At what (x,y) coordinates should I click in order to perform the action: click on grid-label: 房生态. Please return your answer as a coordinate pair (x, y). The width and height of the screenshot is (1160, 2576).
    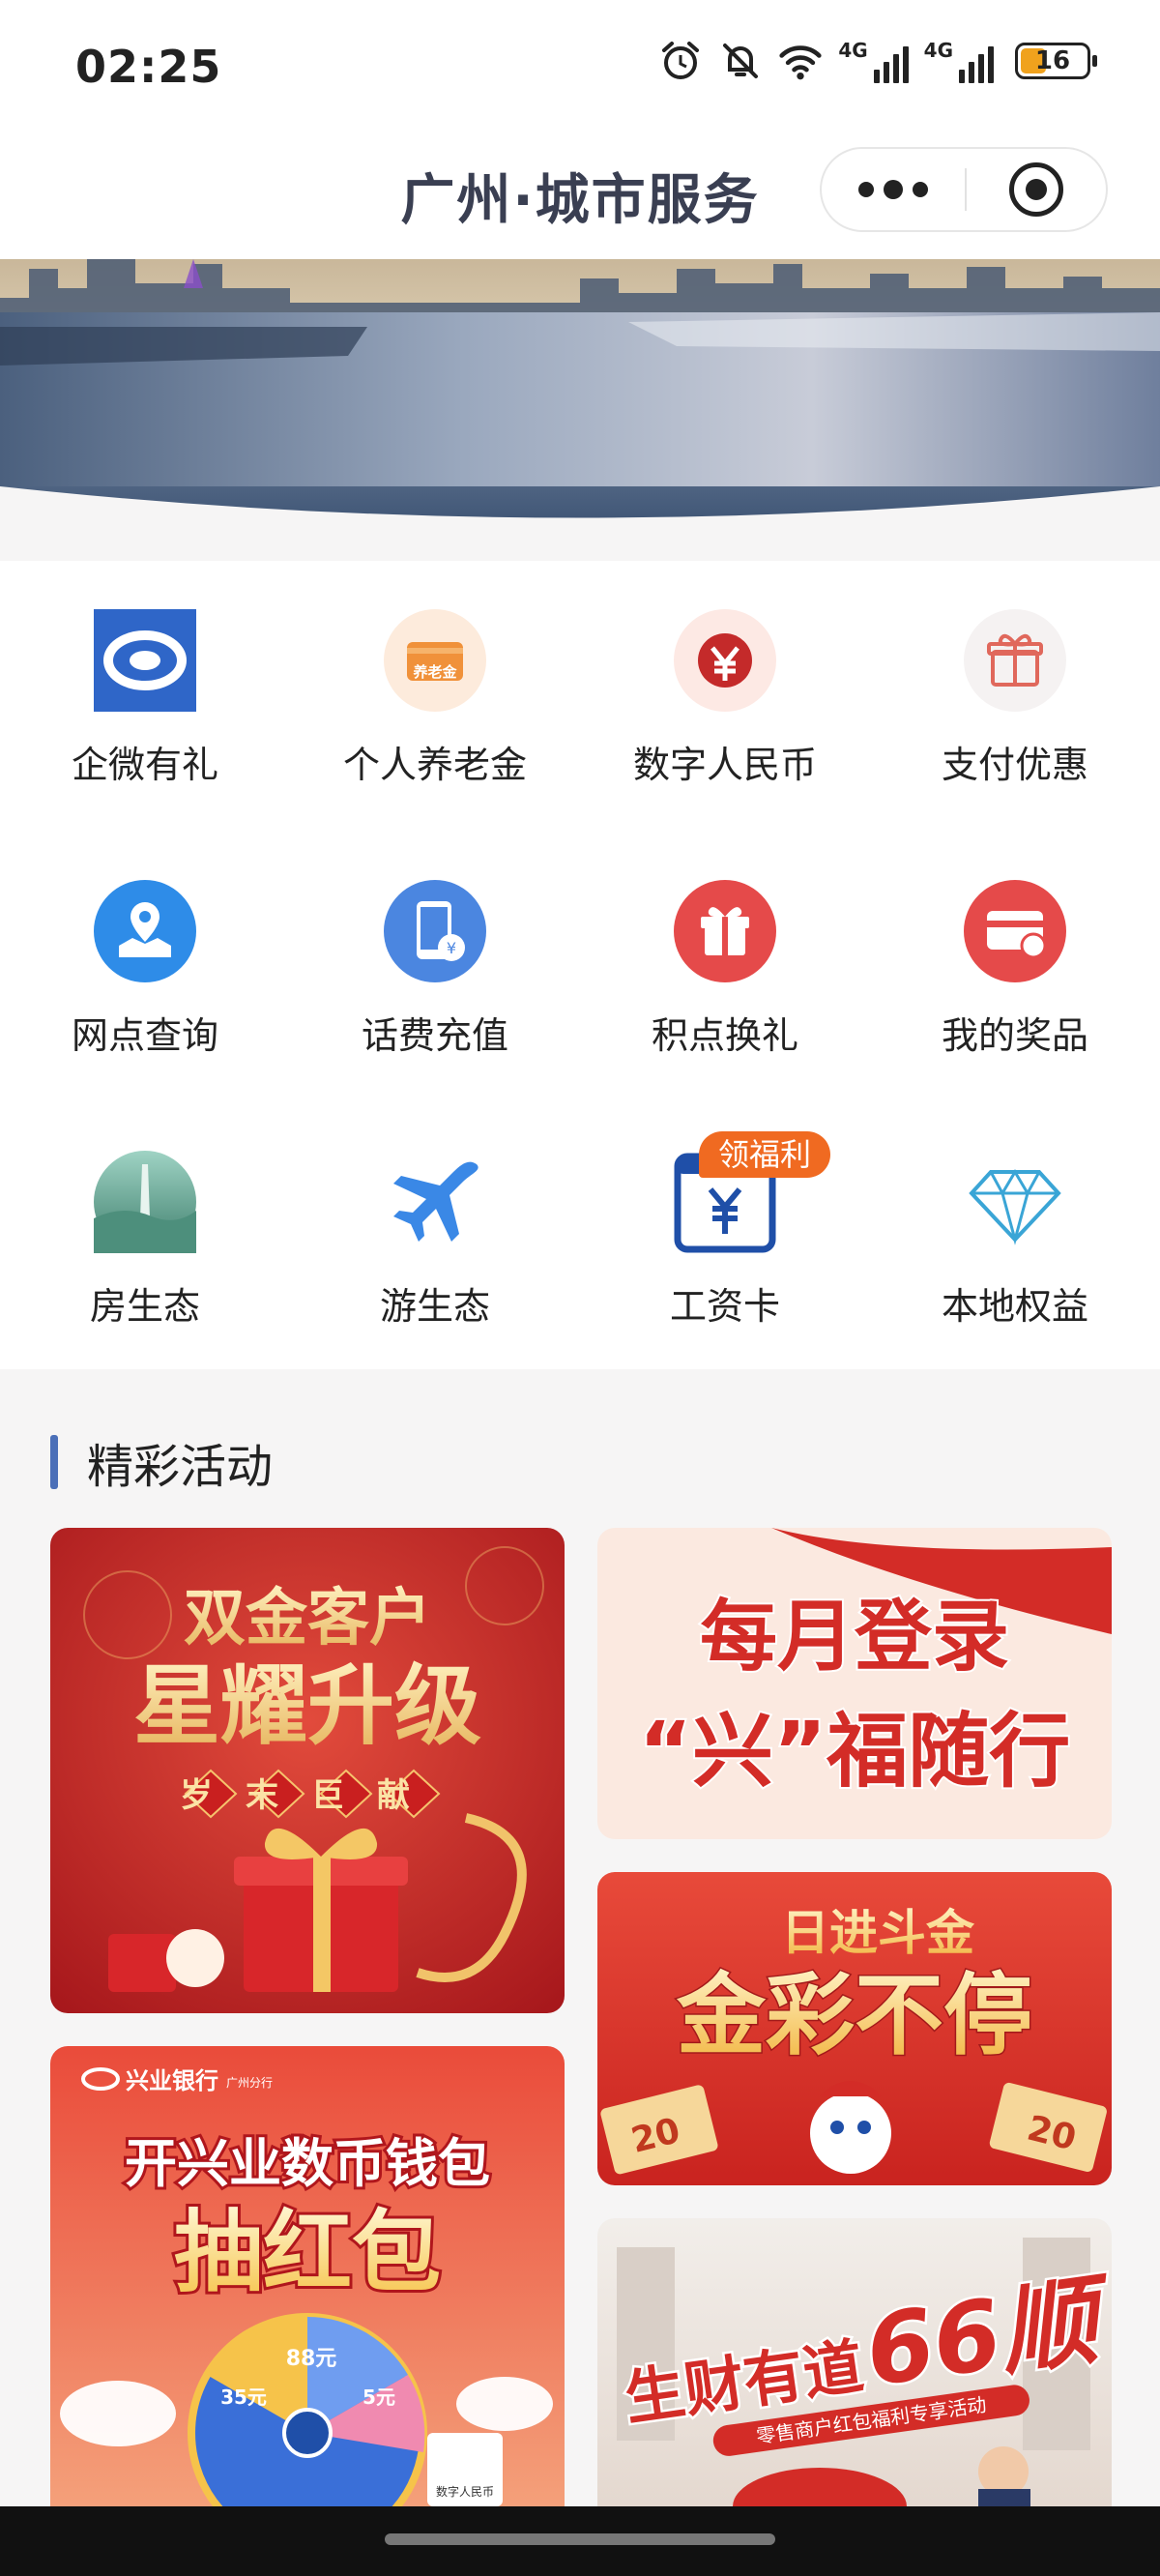
    Looking at the image, I should click on (144, 1306).